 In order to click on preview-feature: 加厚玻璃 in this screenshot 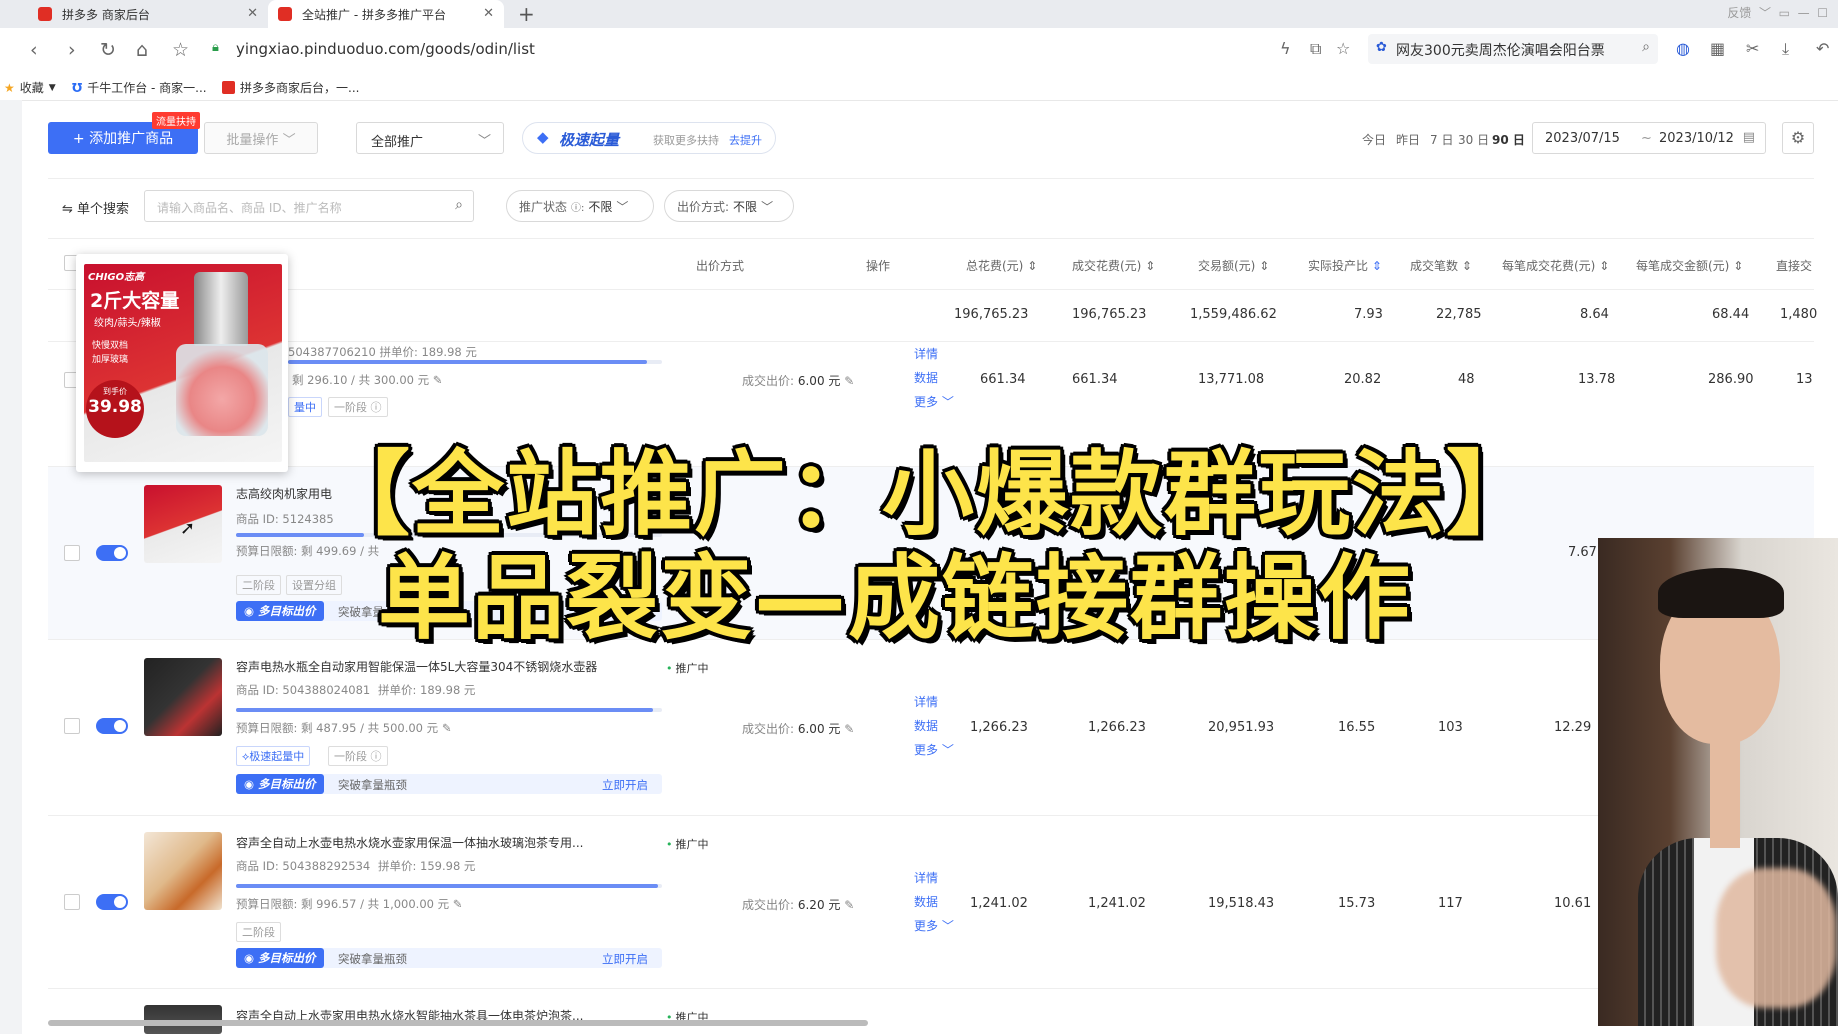, I will do `click(110, 360)`.